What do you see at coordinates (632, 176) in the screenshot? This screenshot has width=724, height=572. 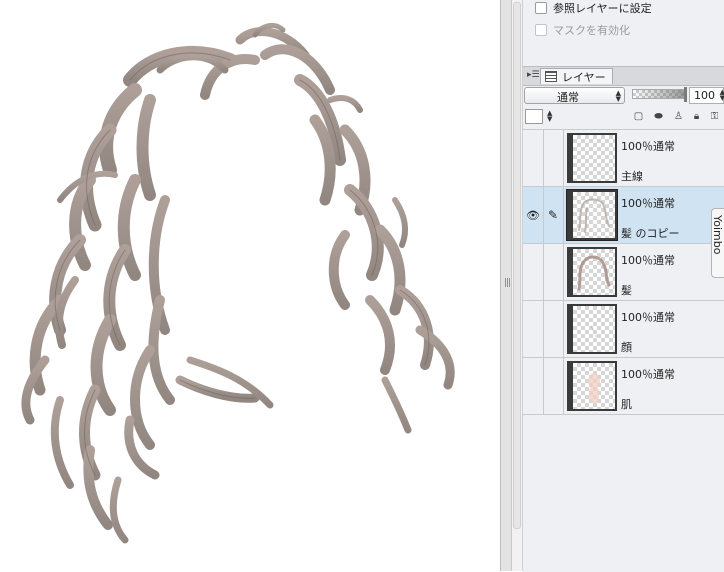 I see `layer-name: 主線` at bounding box center [632, 176].